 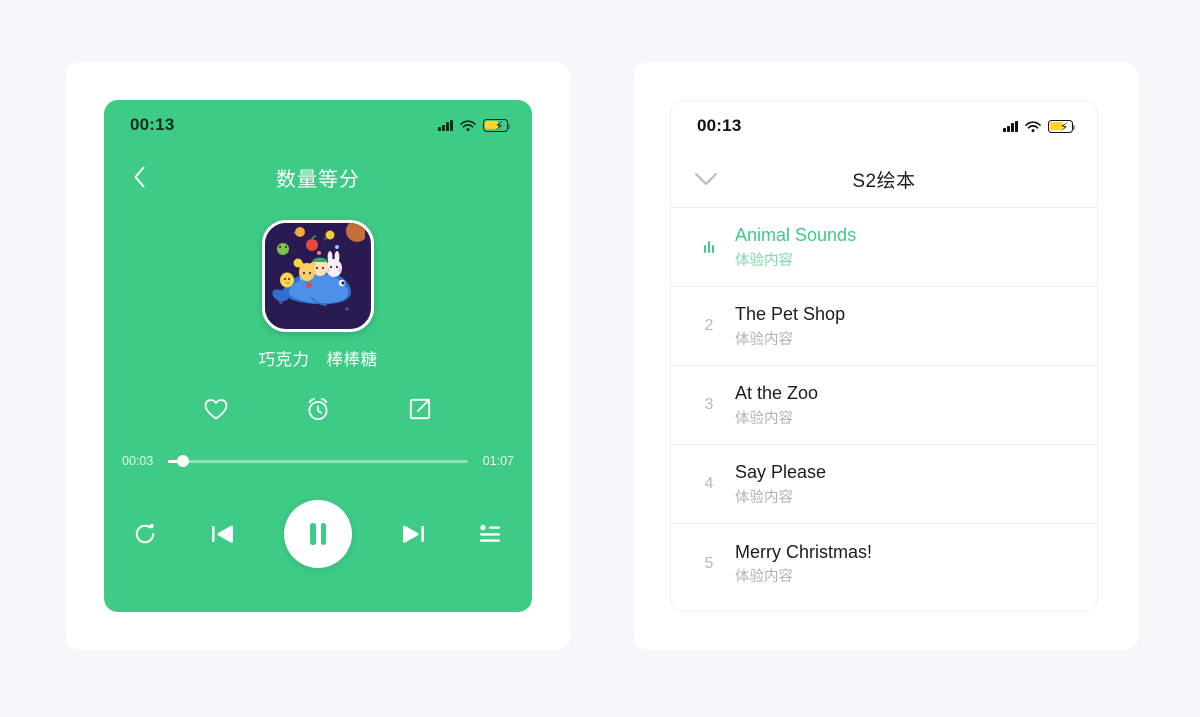 I want to click on share-icon, so click(x=420, y=409).